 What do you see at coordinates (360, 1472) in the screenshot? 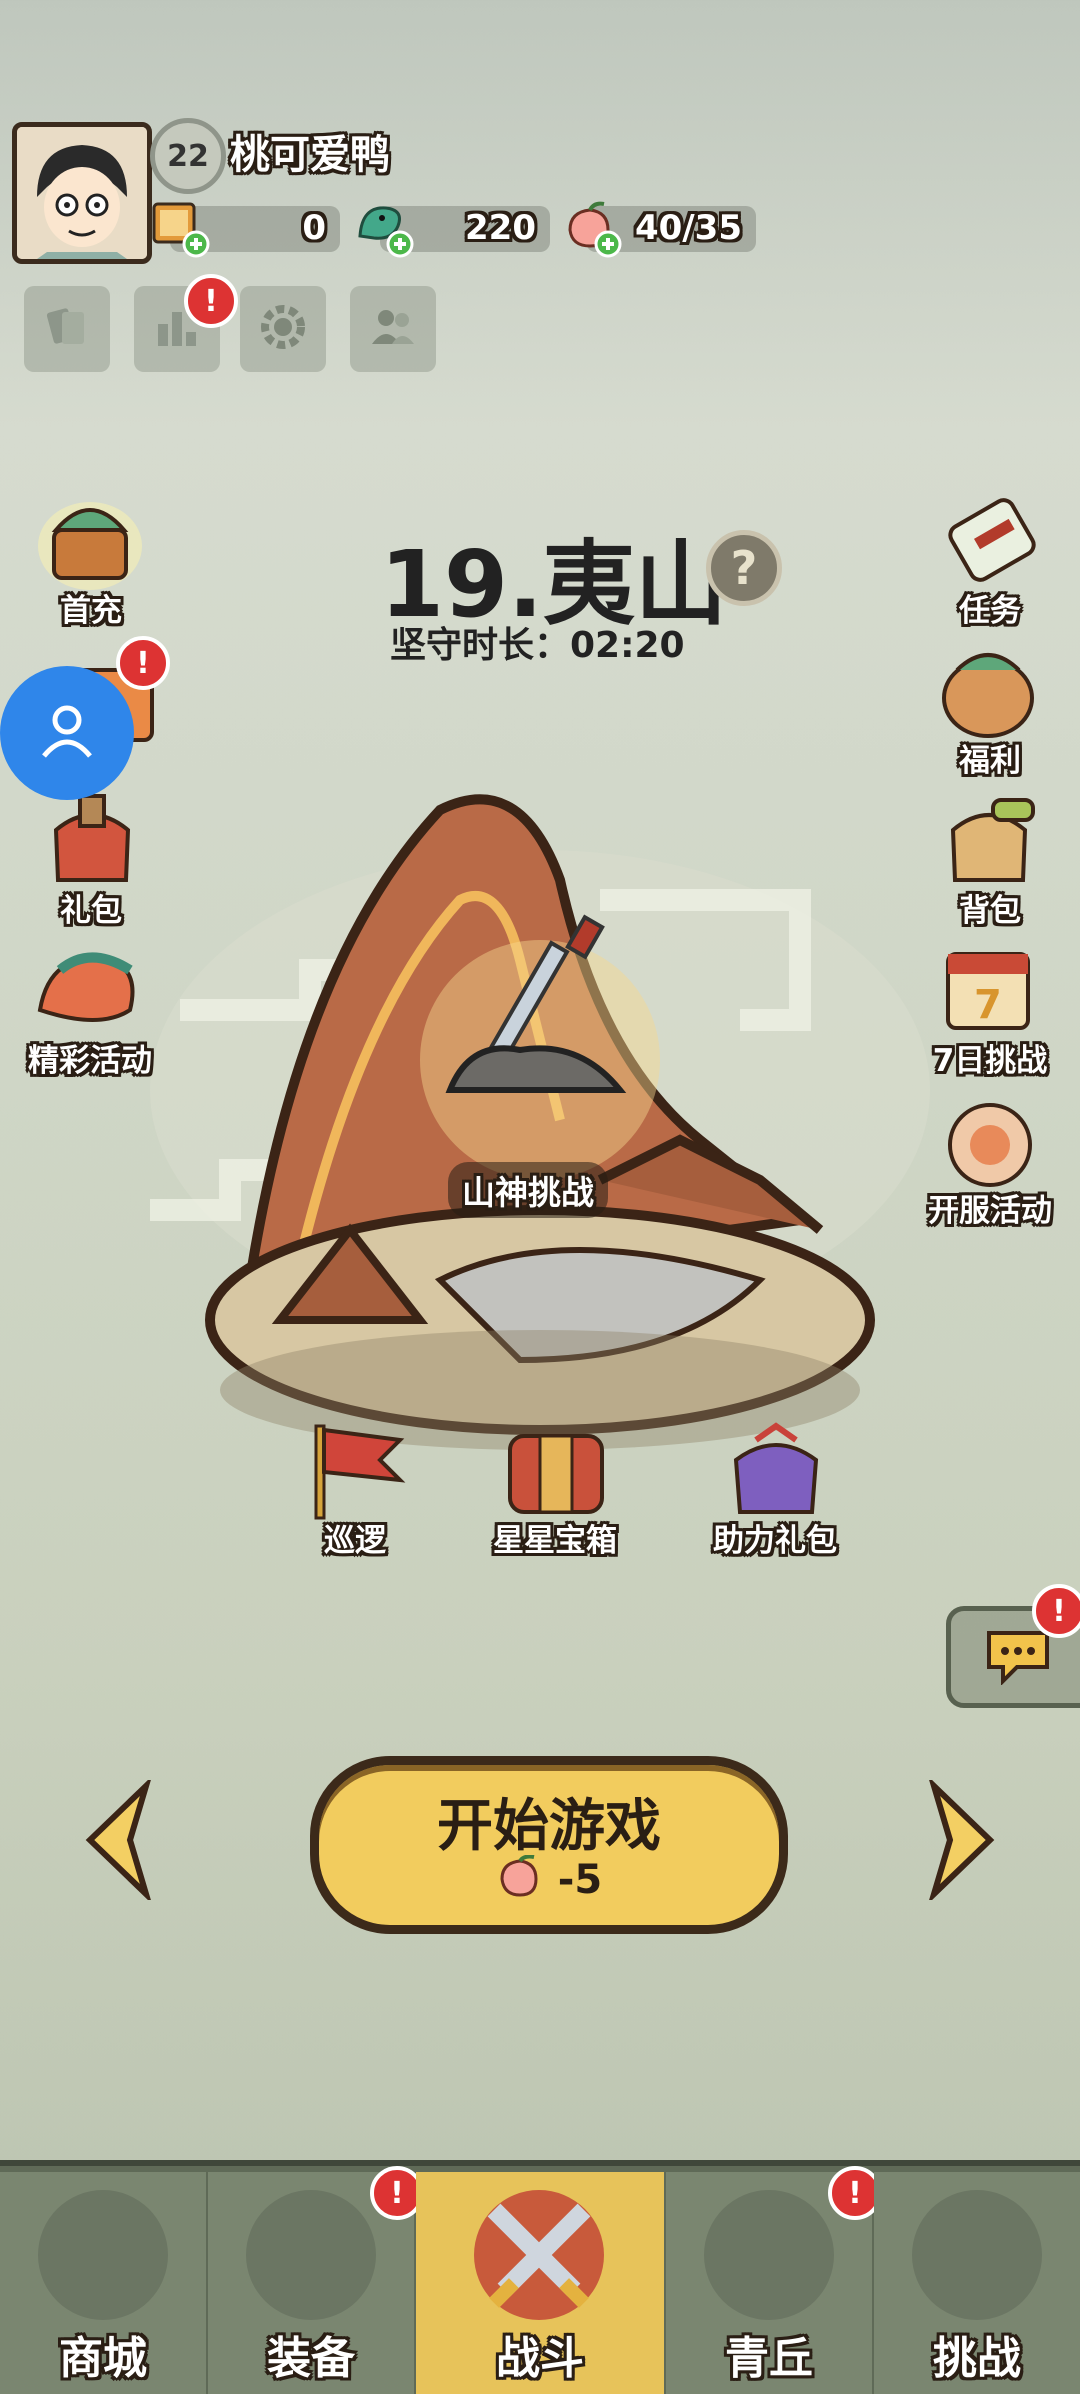
I see `patrol-flag-icon` at bounding box center [360, 1472].